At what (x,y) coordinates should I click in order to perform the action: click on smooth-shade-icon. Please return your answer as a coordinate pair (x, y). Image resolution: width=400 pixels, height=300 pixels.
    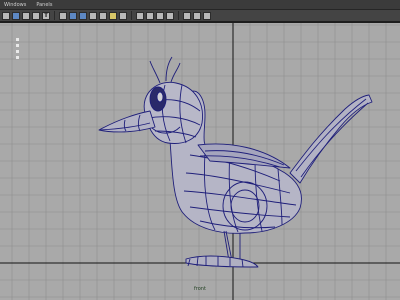
    Looking at the image, I should click on (150, 15).